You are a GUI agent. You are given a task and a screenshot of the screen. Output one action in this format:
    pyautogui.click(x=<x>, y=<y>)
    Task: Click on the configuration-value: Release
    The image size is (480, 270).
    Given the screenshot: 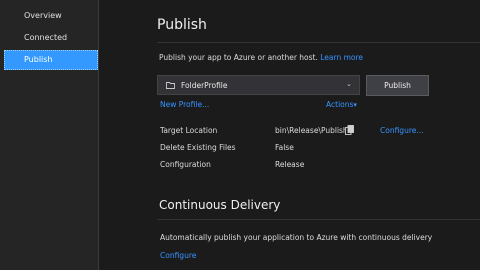 What is the action you would take?
    pyautogui.click(x=290, y=164)
    